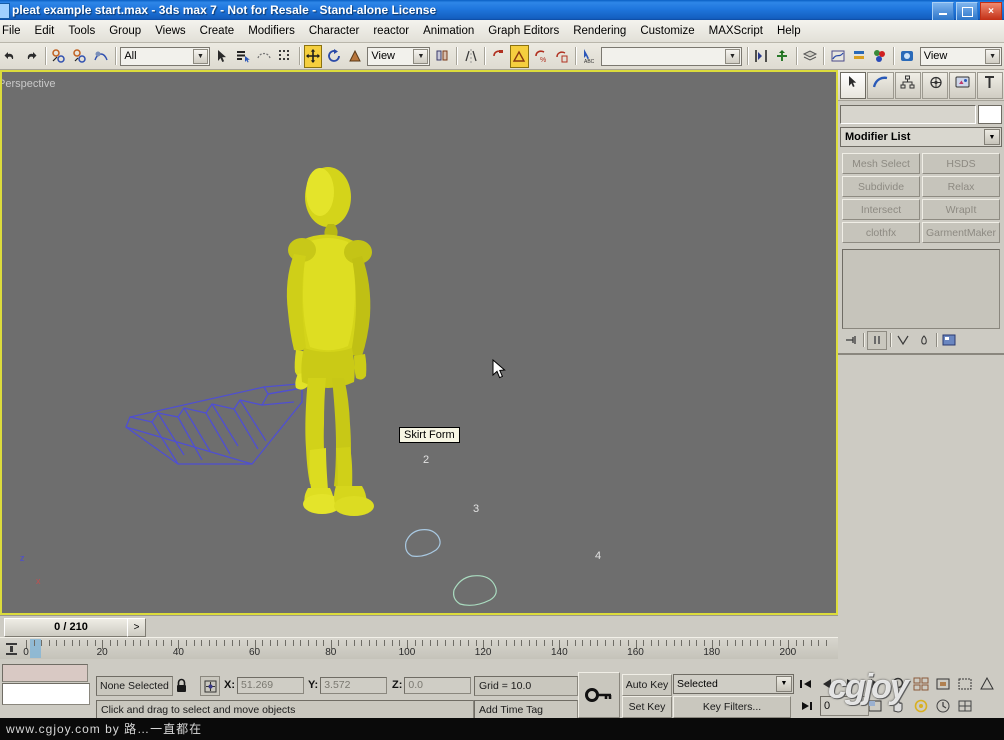 The image size is (1004, 740). Describe the element at coordinates (935, 85) in the screenshot. I see `command-panel-motion-tab` at that location.